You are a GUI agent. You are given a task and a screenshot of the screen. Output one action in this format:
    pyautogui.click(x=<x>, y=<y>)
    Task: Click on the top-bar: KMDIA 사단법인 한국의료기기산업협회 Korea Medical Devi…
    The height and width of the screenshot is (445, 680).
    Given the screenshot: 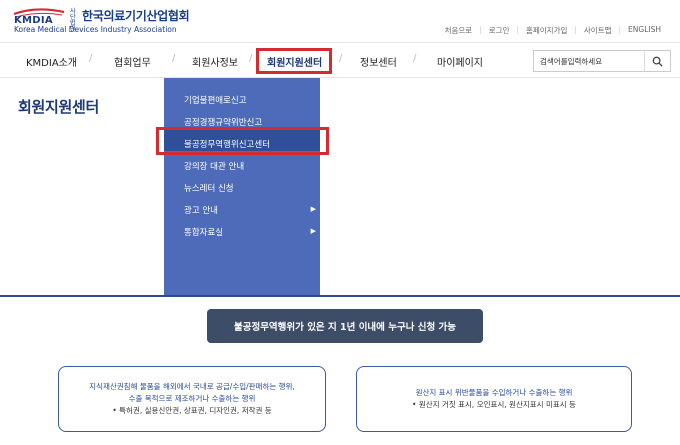 What is the action you would take?
    pyautogui.click(x=340, y=21)
    